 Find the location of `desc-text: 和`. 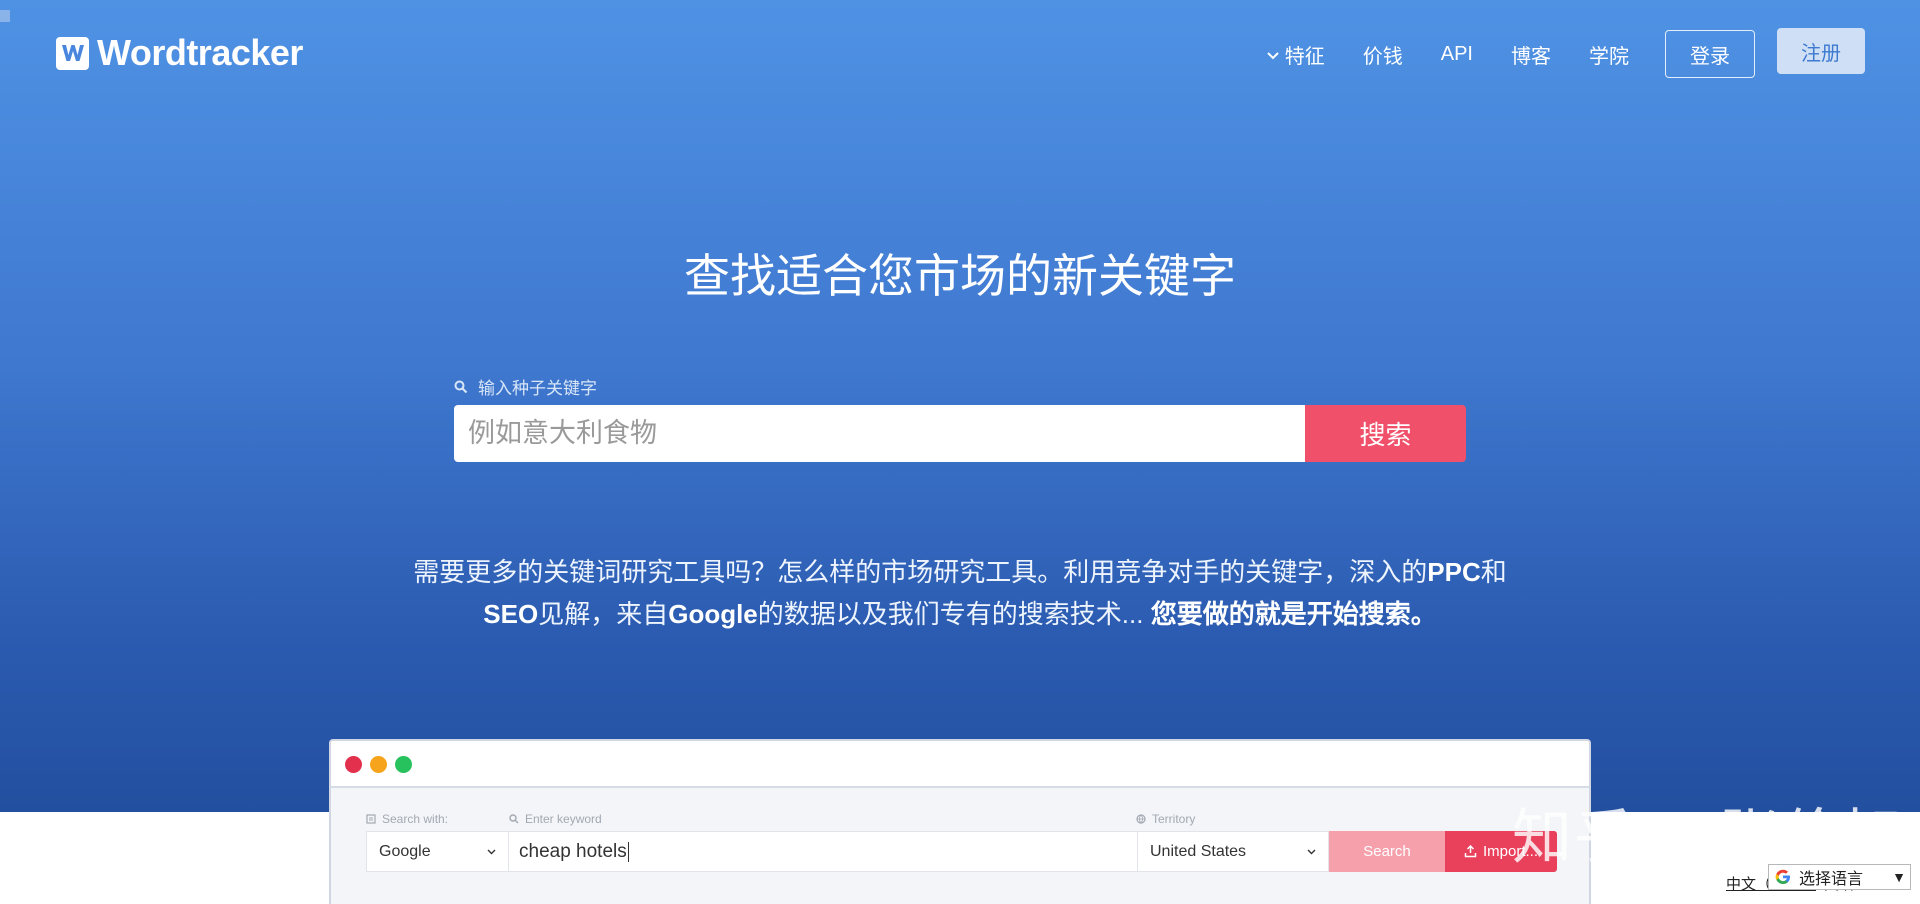

desc-text: 和 is located at coordinates (1493, 572).